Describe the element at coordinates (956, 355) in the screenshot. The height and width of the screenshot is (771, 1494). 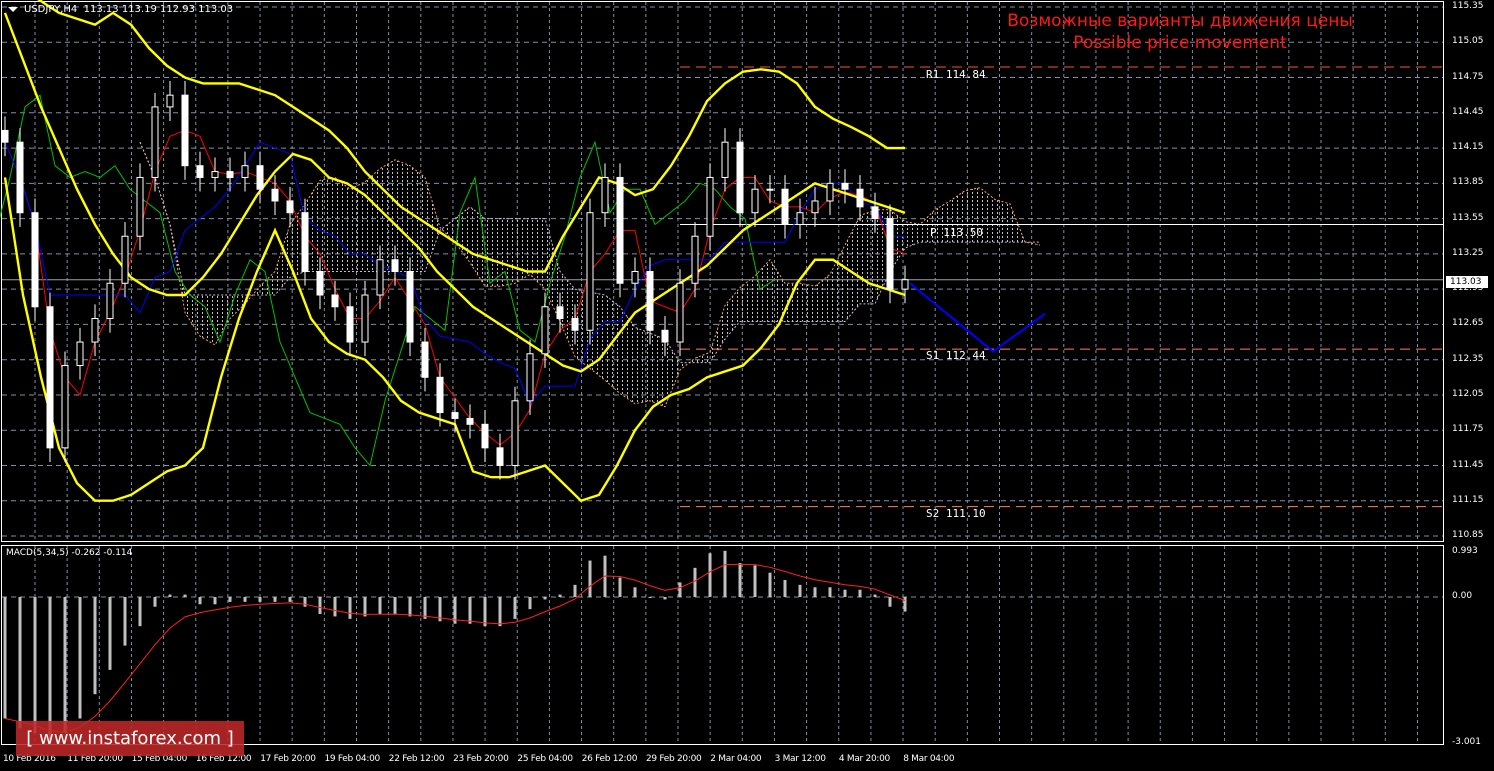
I see `level-s1-label: S1 112.44` at that location.